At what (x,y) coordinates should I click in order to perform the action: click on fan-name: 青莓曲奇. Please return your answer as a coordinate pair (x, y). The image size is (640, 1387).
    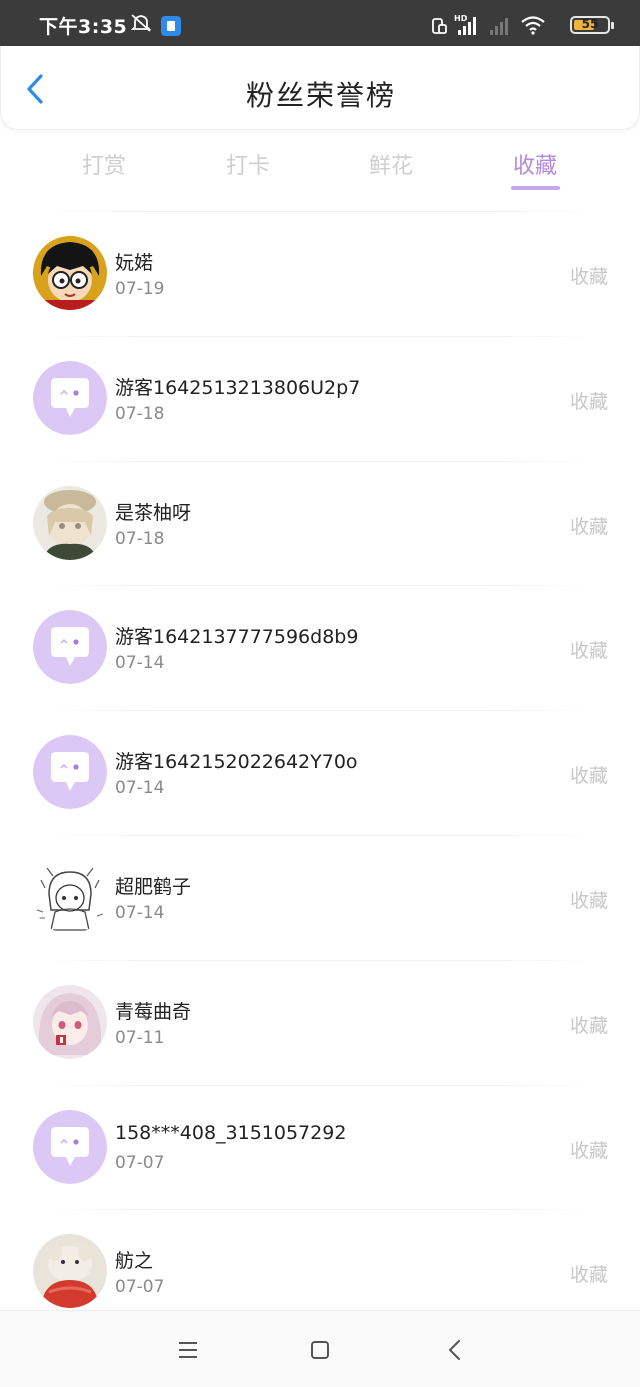
    Looking at the image, I should click on (153, 1011).